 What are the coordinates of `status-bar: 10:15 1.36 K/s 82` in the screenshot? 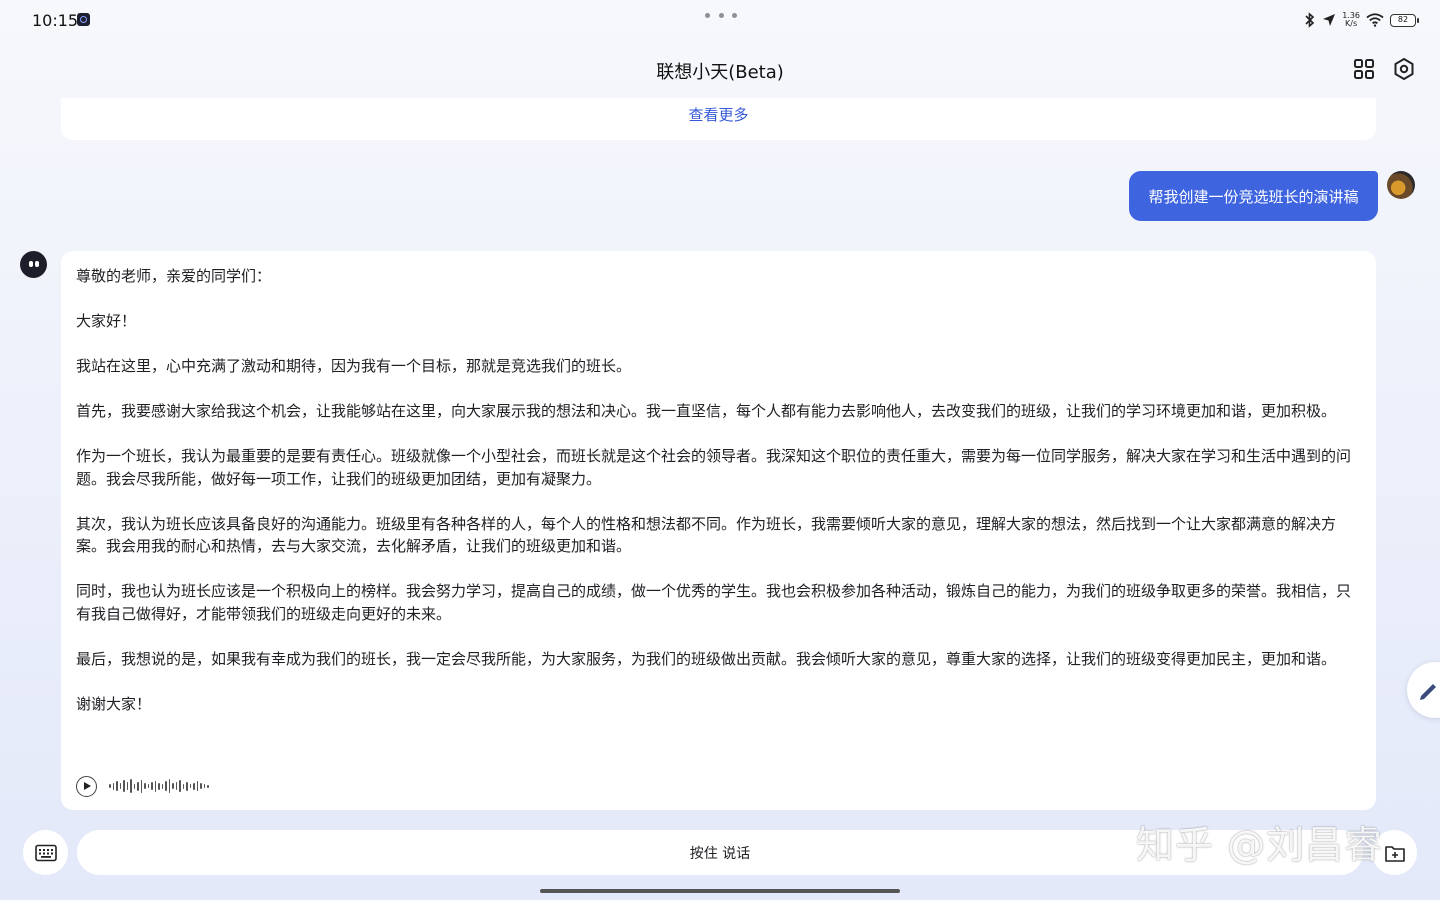 It's located at (720, 20).